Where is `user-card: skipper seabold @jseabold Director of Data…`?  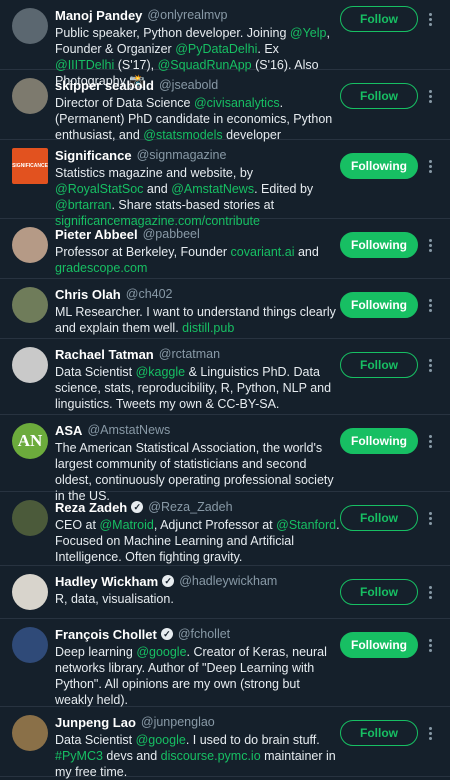 user-card: skipper seabold @jseabold Director of Data… is located at coordinates (225, 106).